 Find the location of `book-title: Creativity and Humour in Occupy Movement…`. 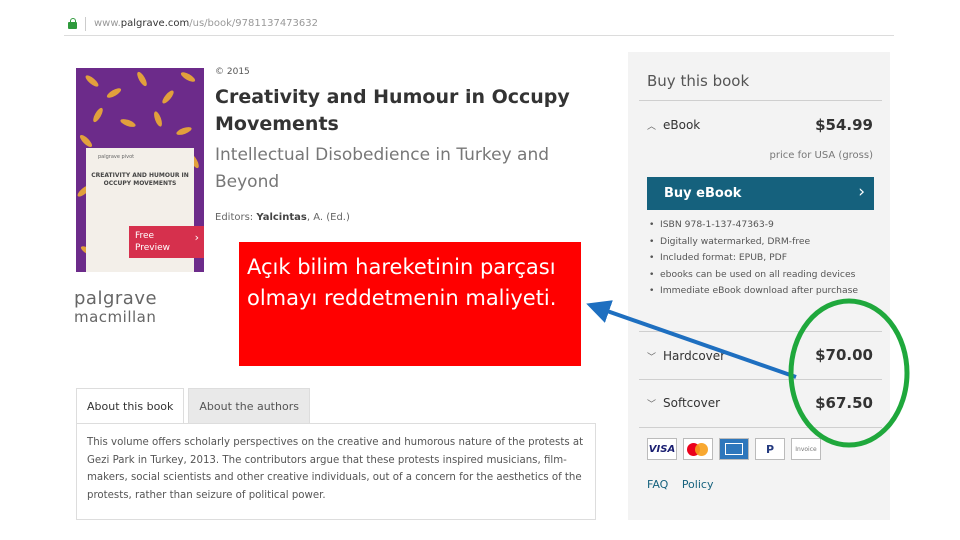

book-title: Creativity and Humour in Occupy Movement… is located at coordinates (392, 110).